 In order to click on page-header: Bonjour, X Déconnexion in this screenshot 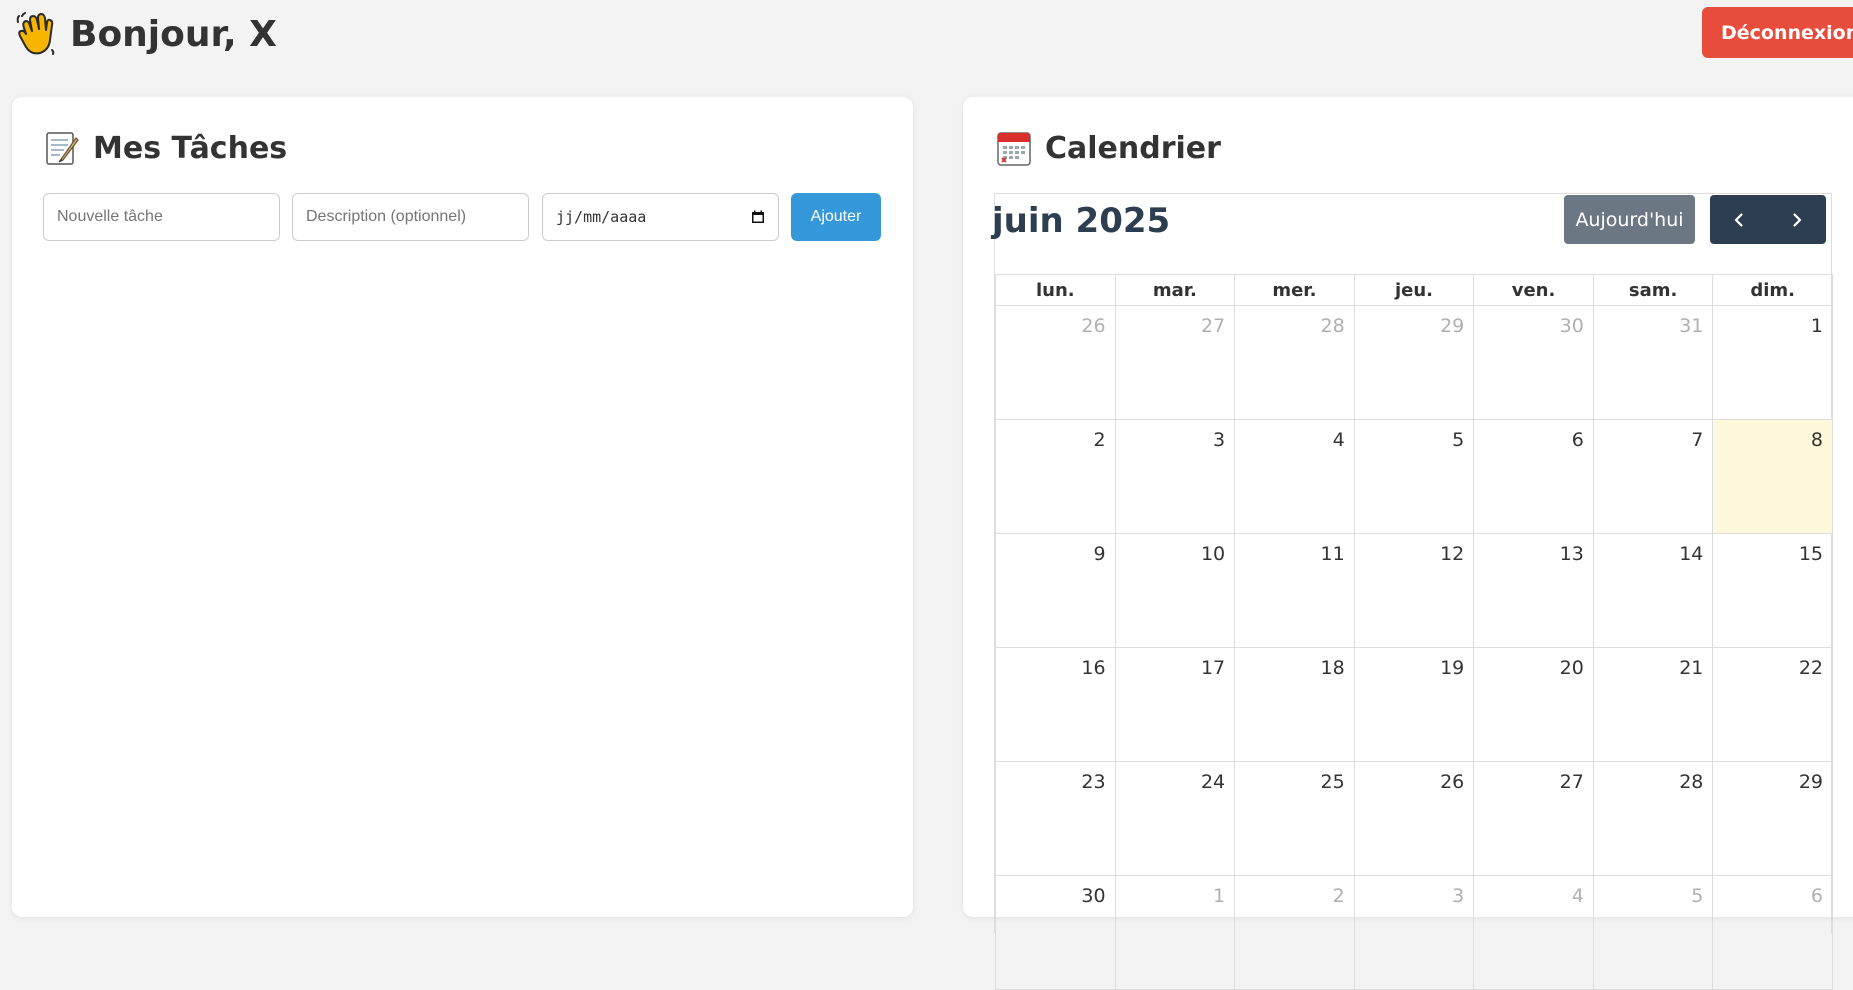, I will do `click(926, 40)`.